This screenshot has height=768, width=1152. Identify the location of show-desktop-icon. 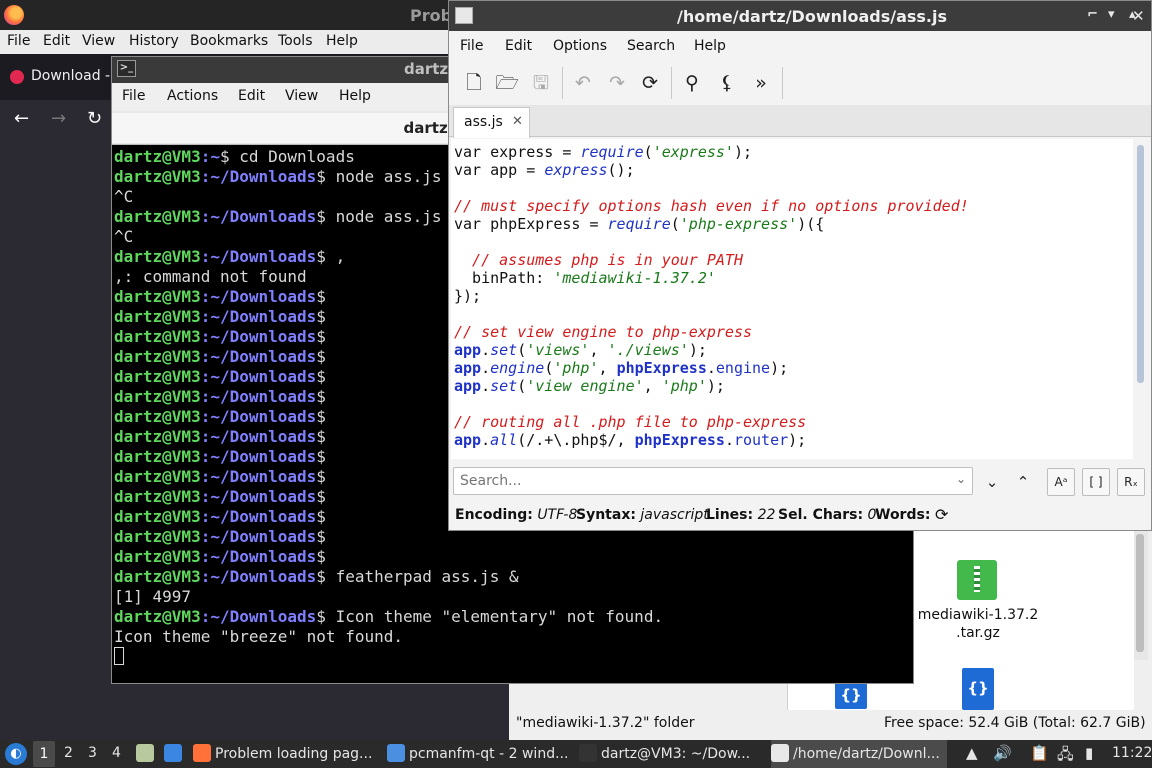
(173, 753).